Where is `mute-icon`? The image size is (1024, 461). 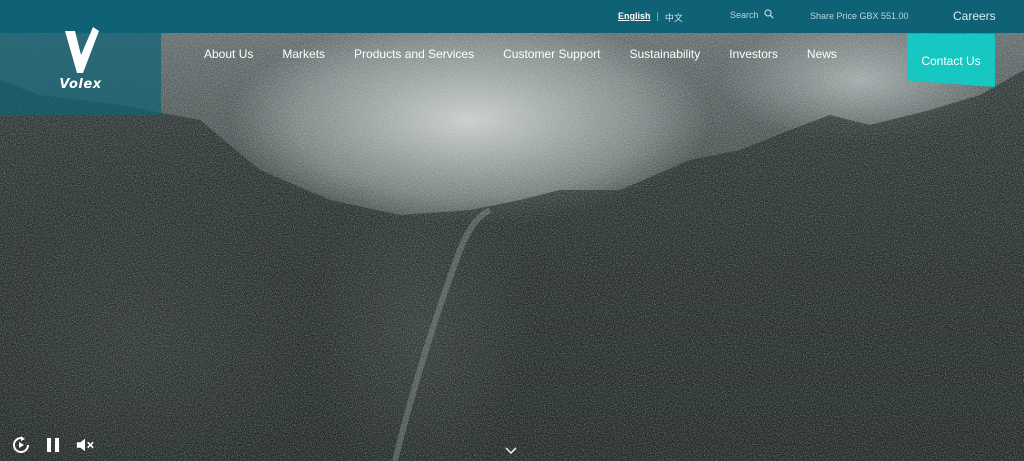 mute-icon is located at coordinates (85, 445).